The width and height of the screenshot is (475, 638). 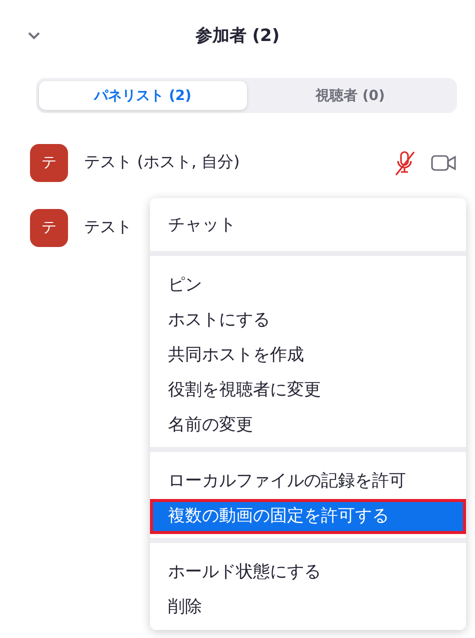 I want to click on tab: 視聴者 (0), so click(x=350, y=95).